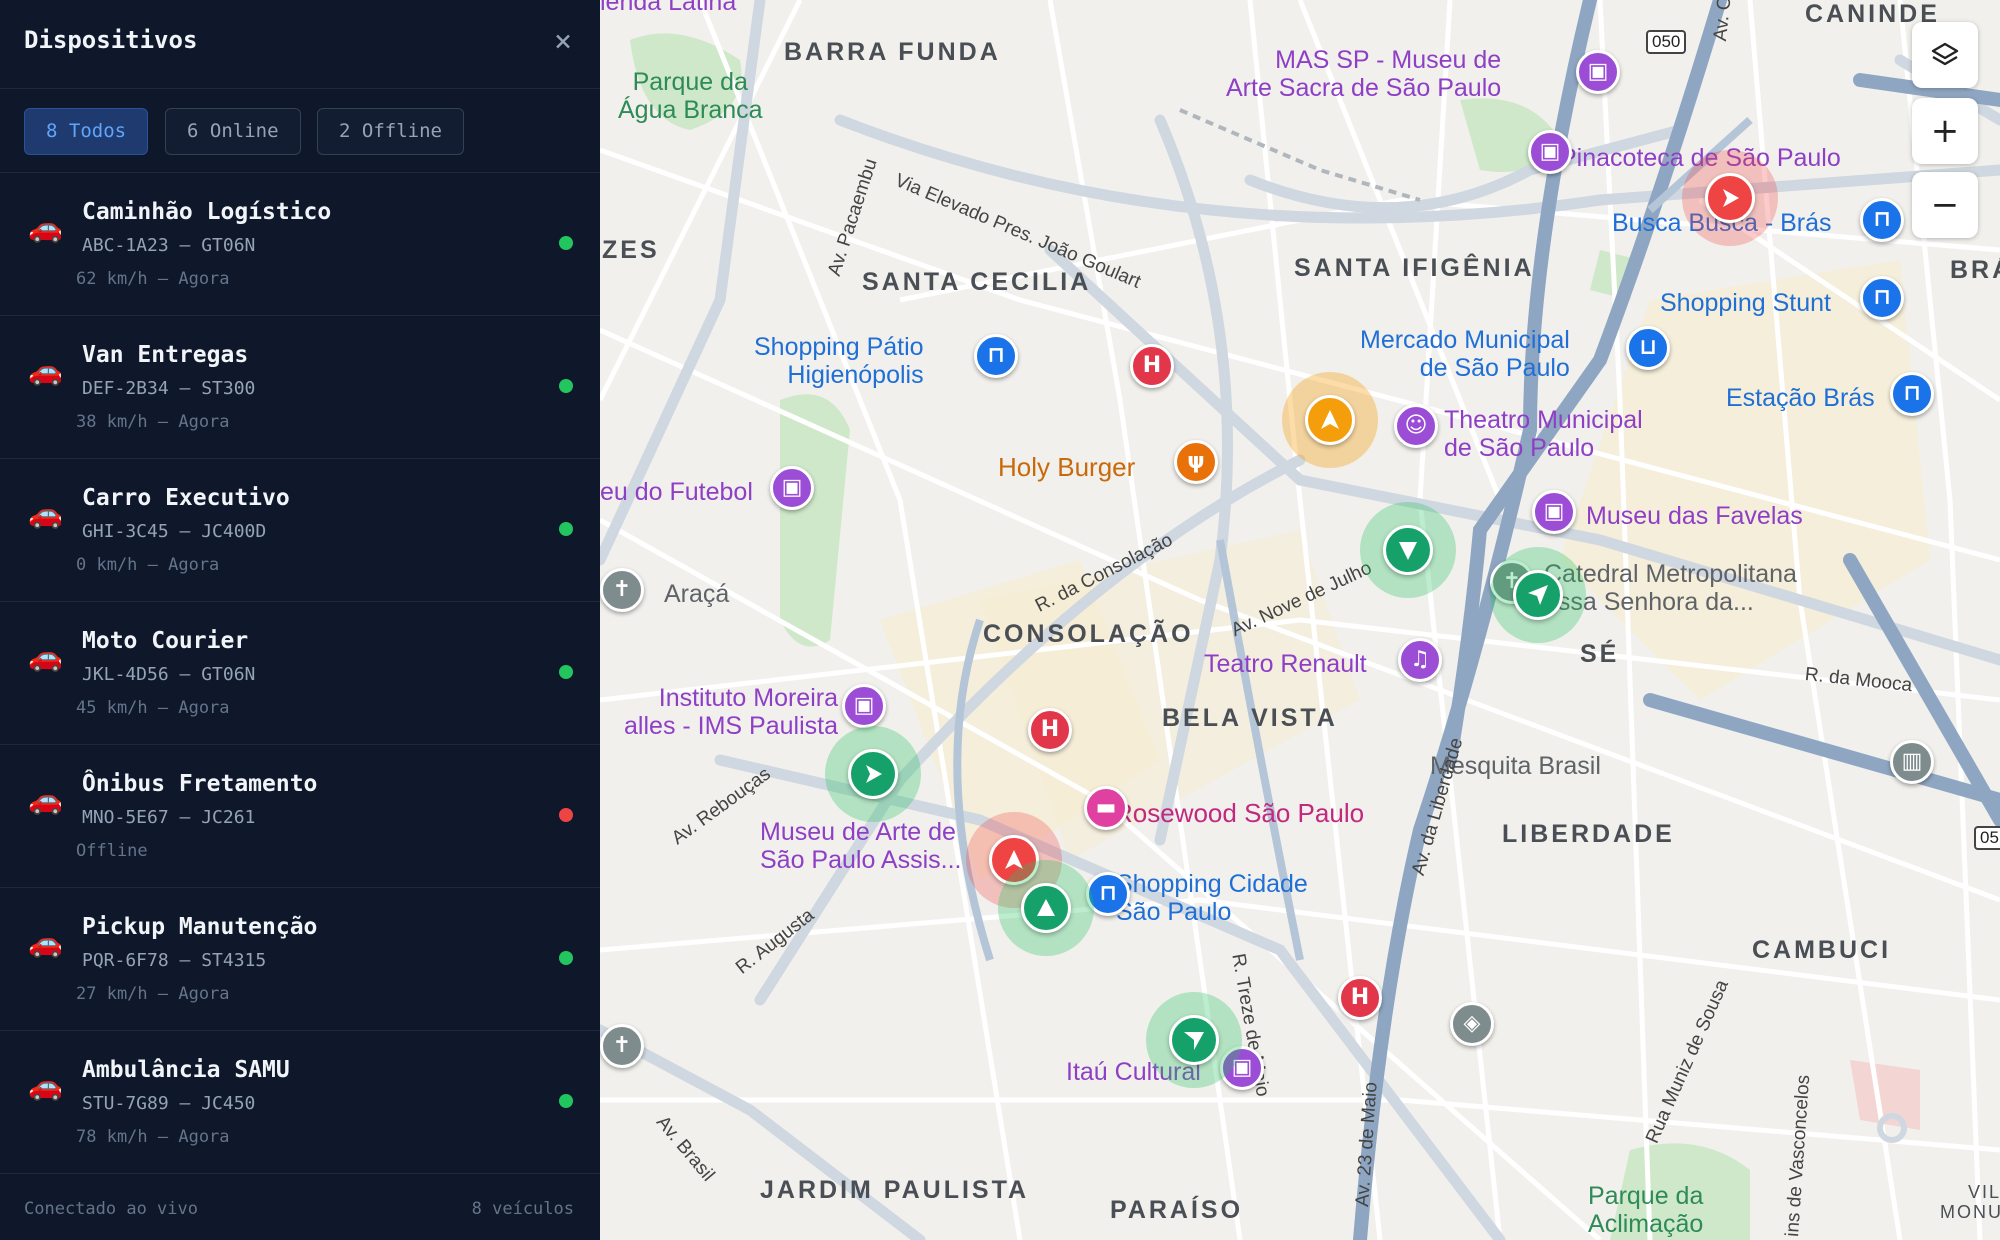  I want to click on device-plate: MNO-5E67 — JC261, so click(169, 817).